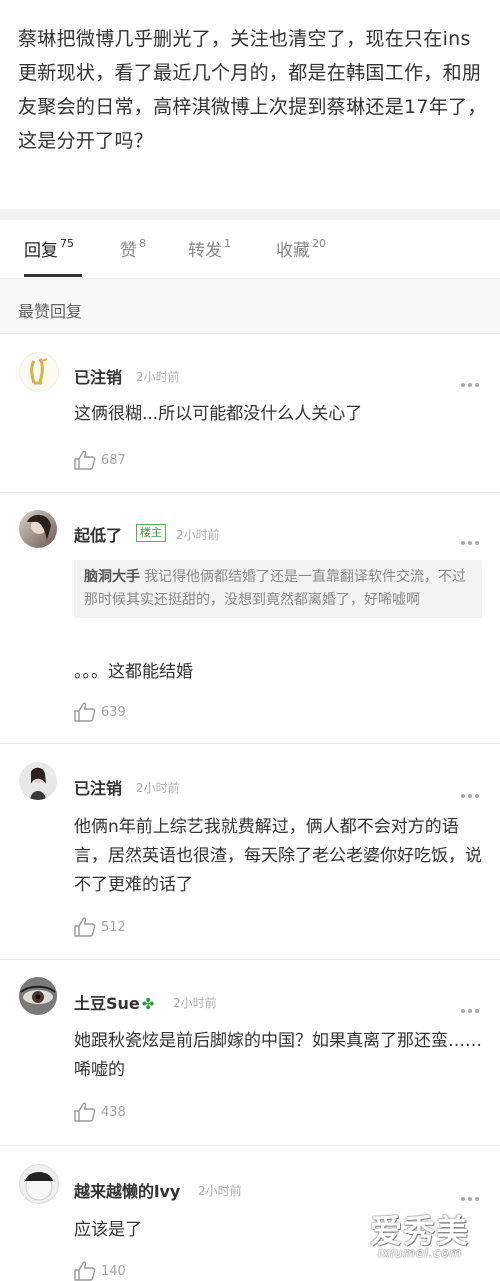 The image size is (500, 1281). Describe the element at coordinates (293, 251) in the screenshot. I see `tab-favorites-label: 收藏` at that location.